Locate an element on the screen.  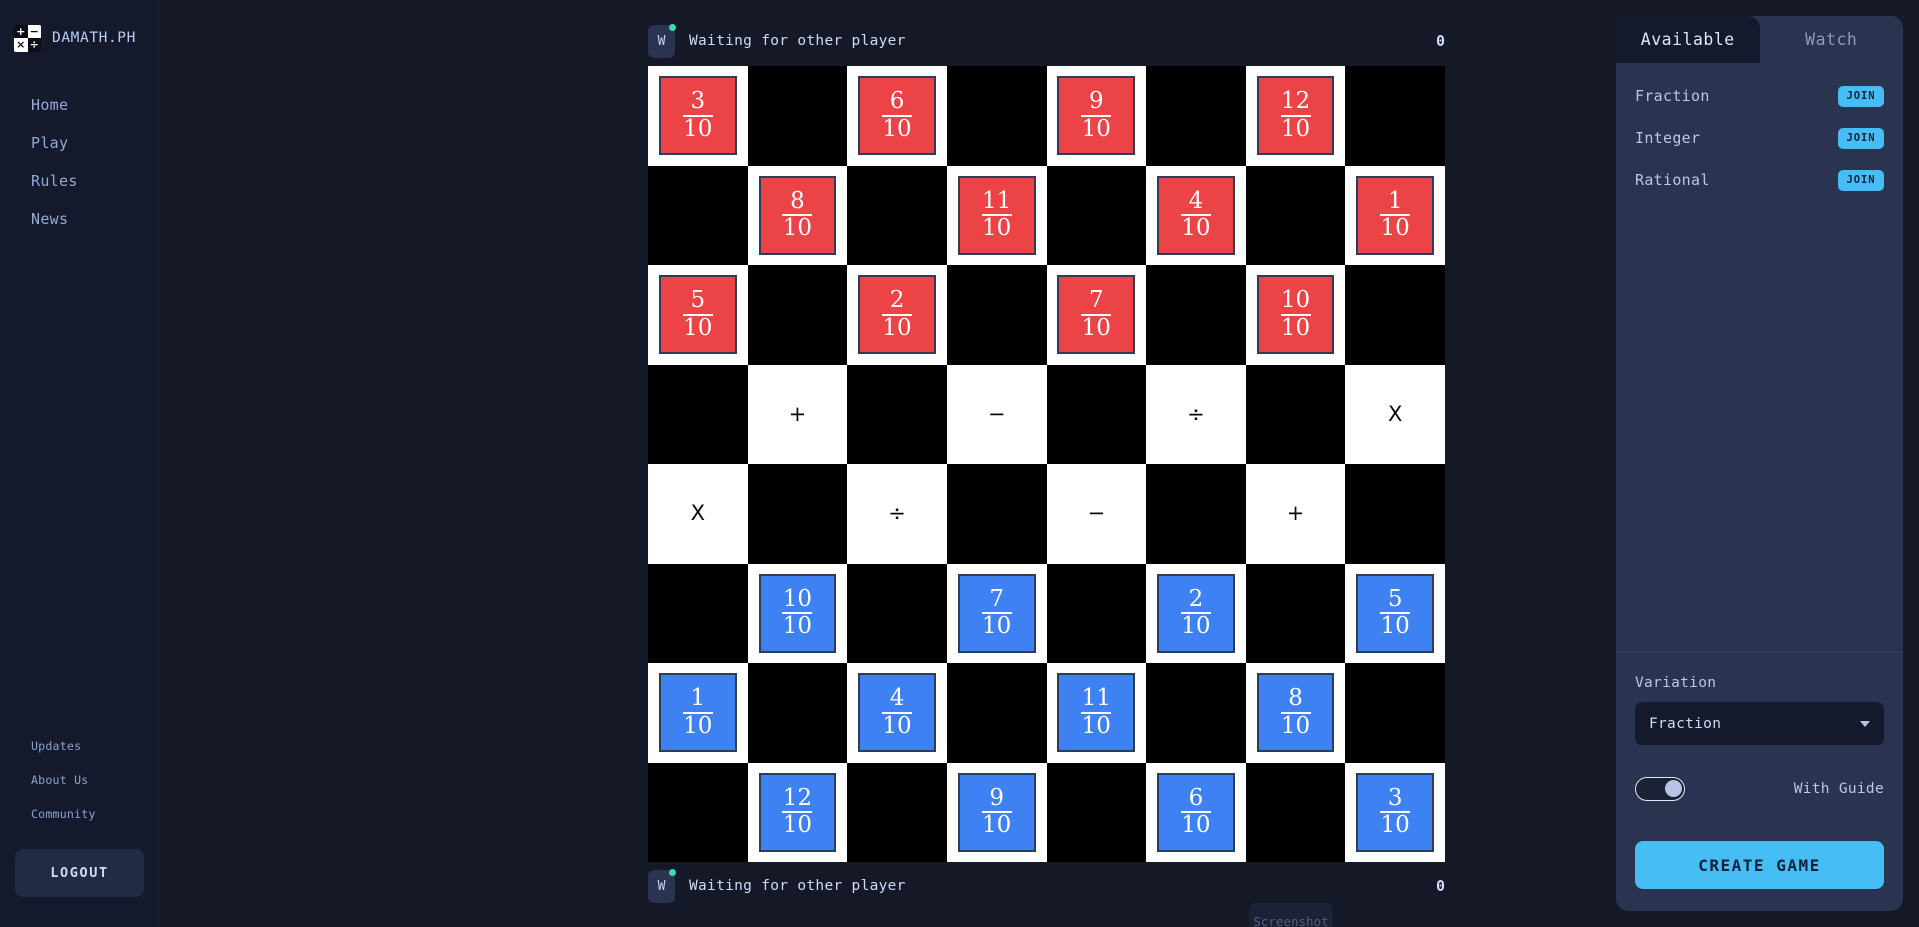
board-square-r1c3: 11 10 is located at coordinates (996, 215).